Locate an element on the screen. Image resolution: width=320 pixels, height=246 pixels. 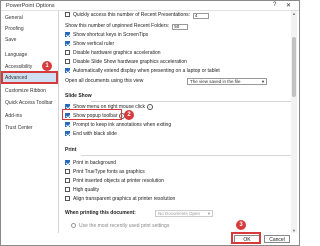
extend-display-checkbox is located at coordinates (67, 70).